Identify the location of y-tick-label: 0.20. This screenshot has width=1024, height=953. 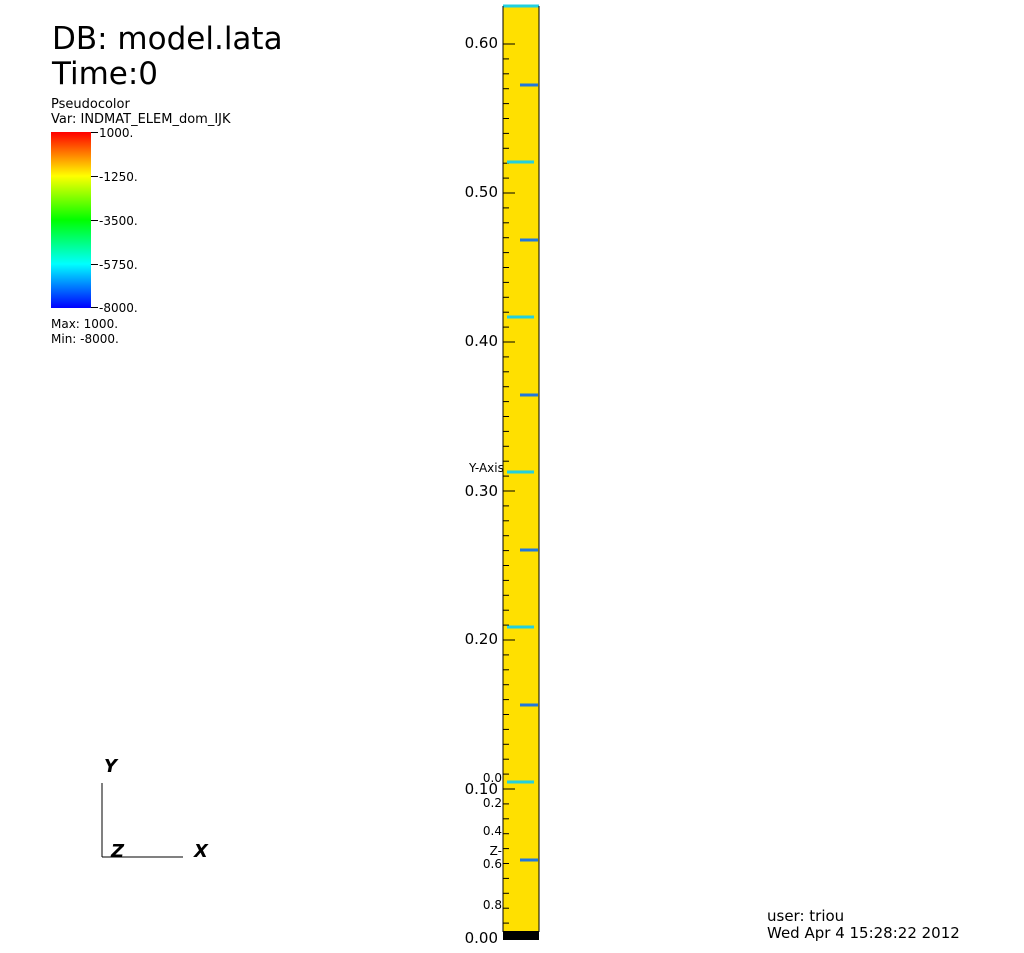
(481, 639).